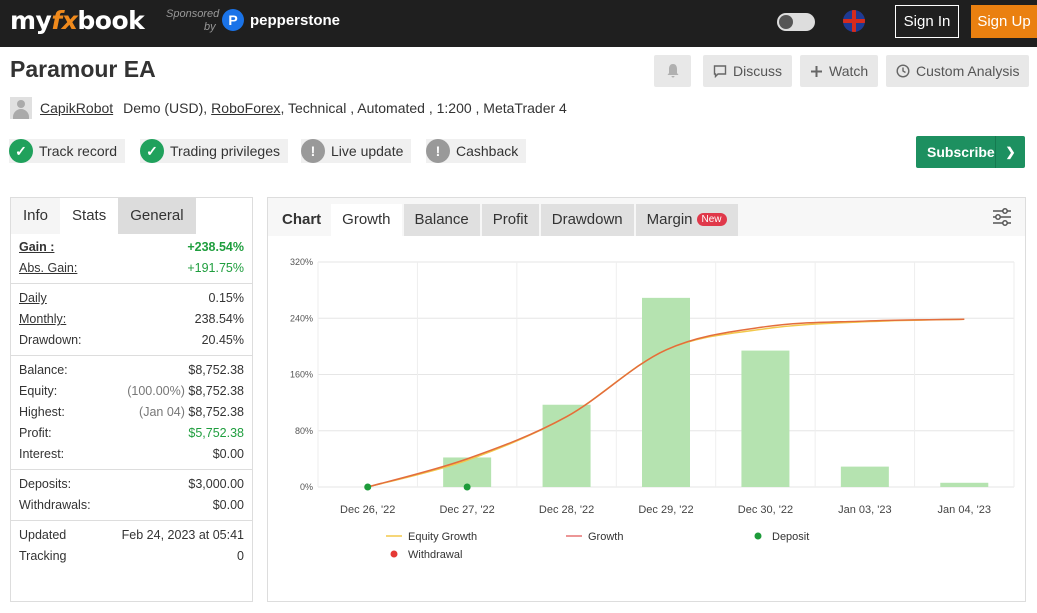 The width and height of the screenshot is (1037, 613). Describe the element at coordinates (301, 375) in the screenshot. I see `y-tick-label: 160%` at that location.